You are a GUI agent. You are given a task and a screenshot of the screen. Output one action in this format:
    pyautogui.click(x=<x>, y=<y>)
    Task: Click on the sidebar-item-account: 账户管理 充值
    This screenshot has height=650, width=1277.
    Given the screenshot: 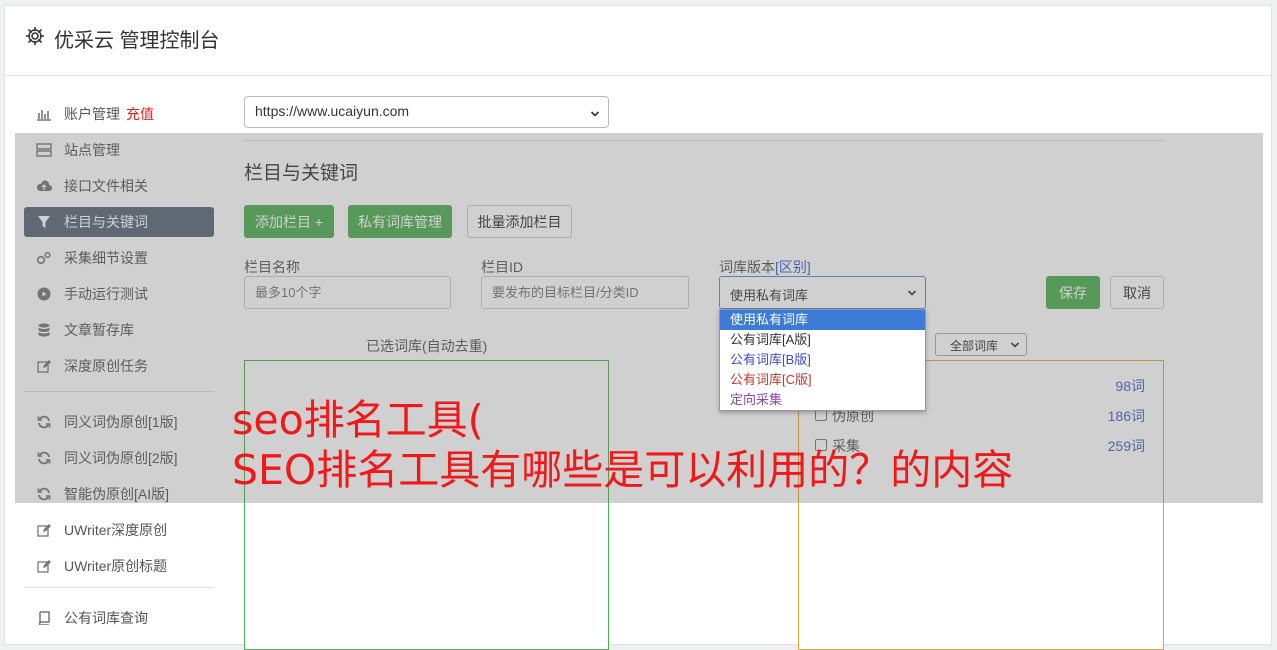 What is the action you would take?
    pyautogui.click(x=119, y=114)
    